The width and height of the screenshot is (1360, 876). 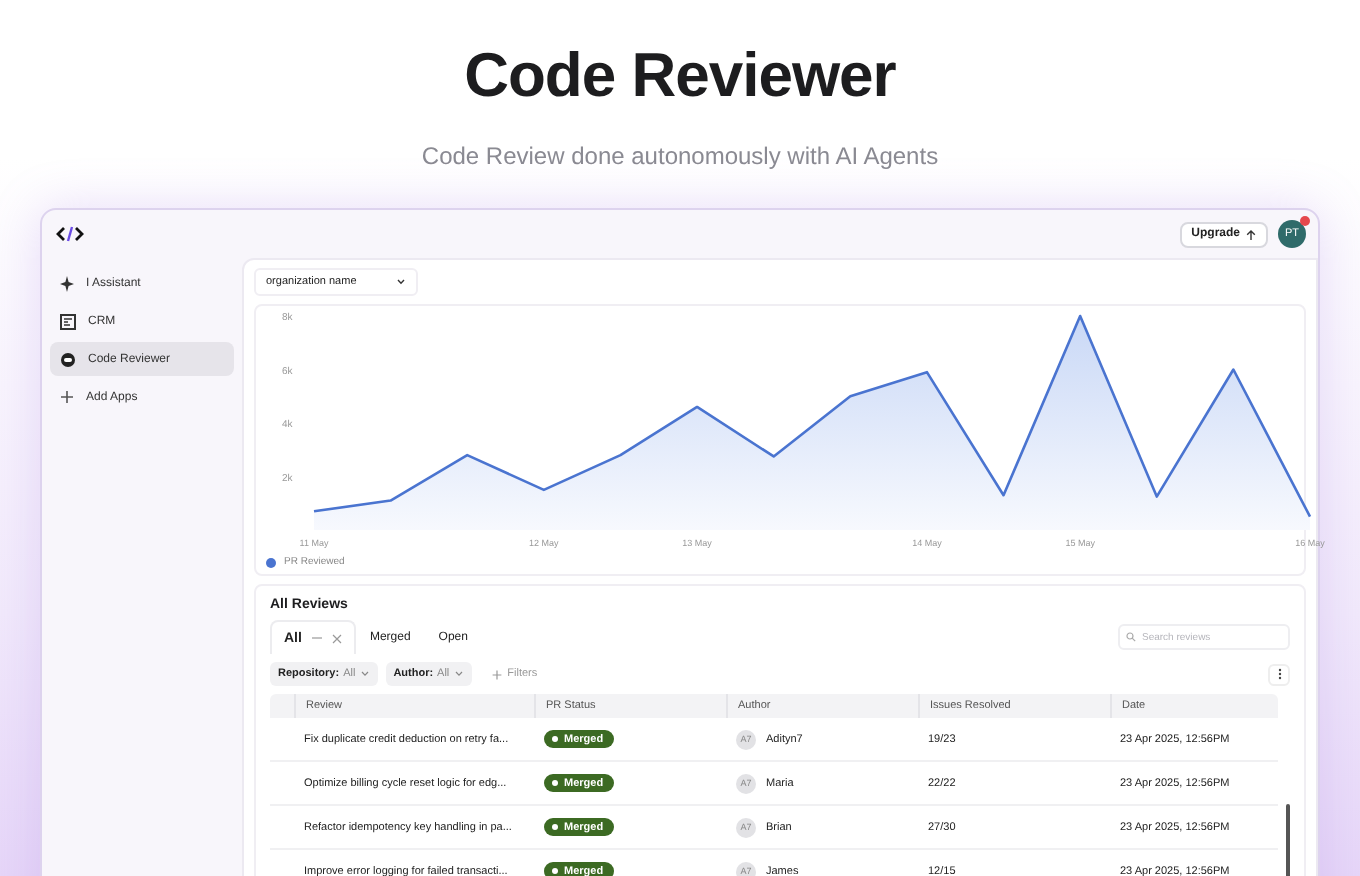 I want to click on page-subtitle: Code Review done autonomously with AI Agents, so click(x=680, y=156).